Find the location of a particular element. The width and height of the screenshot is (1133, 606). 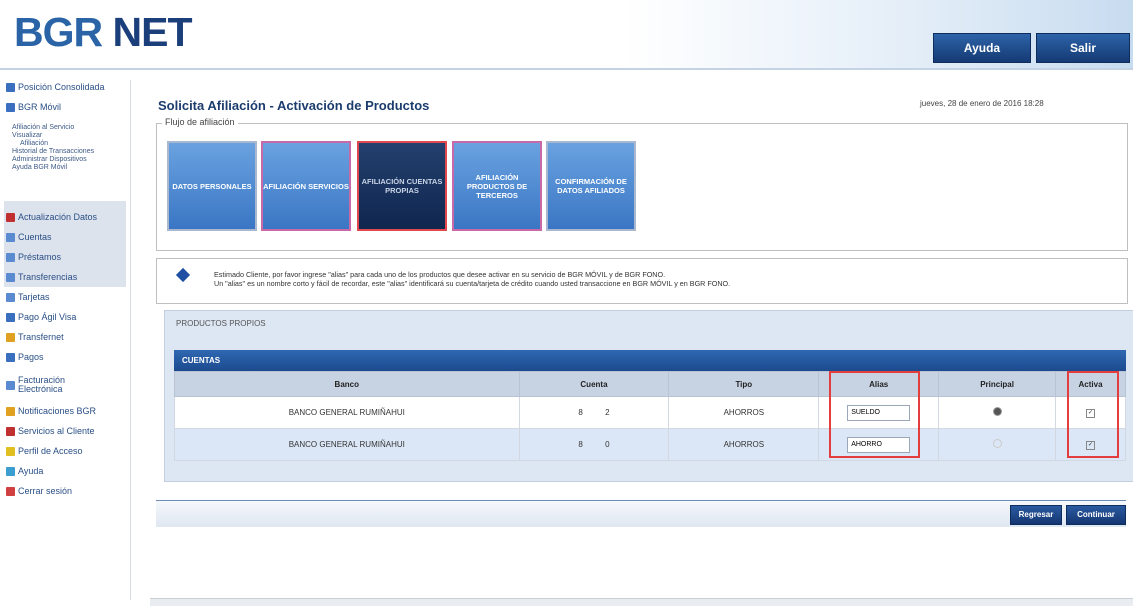

sidebar-item-2: BGR Móvil is located at coordinates (33, 107).